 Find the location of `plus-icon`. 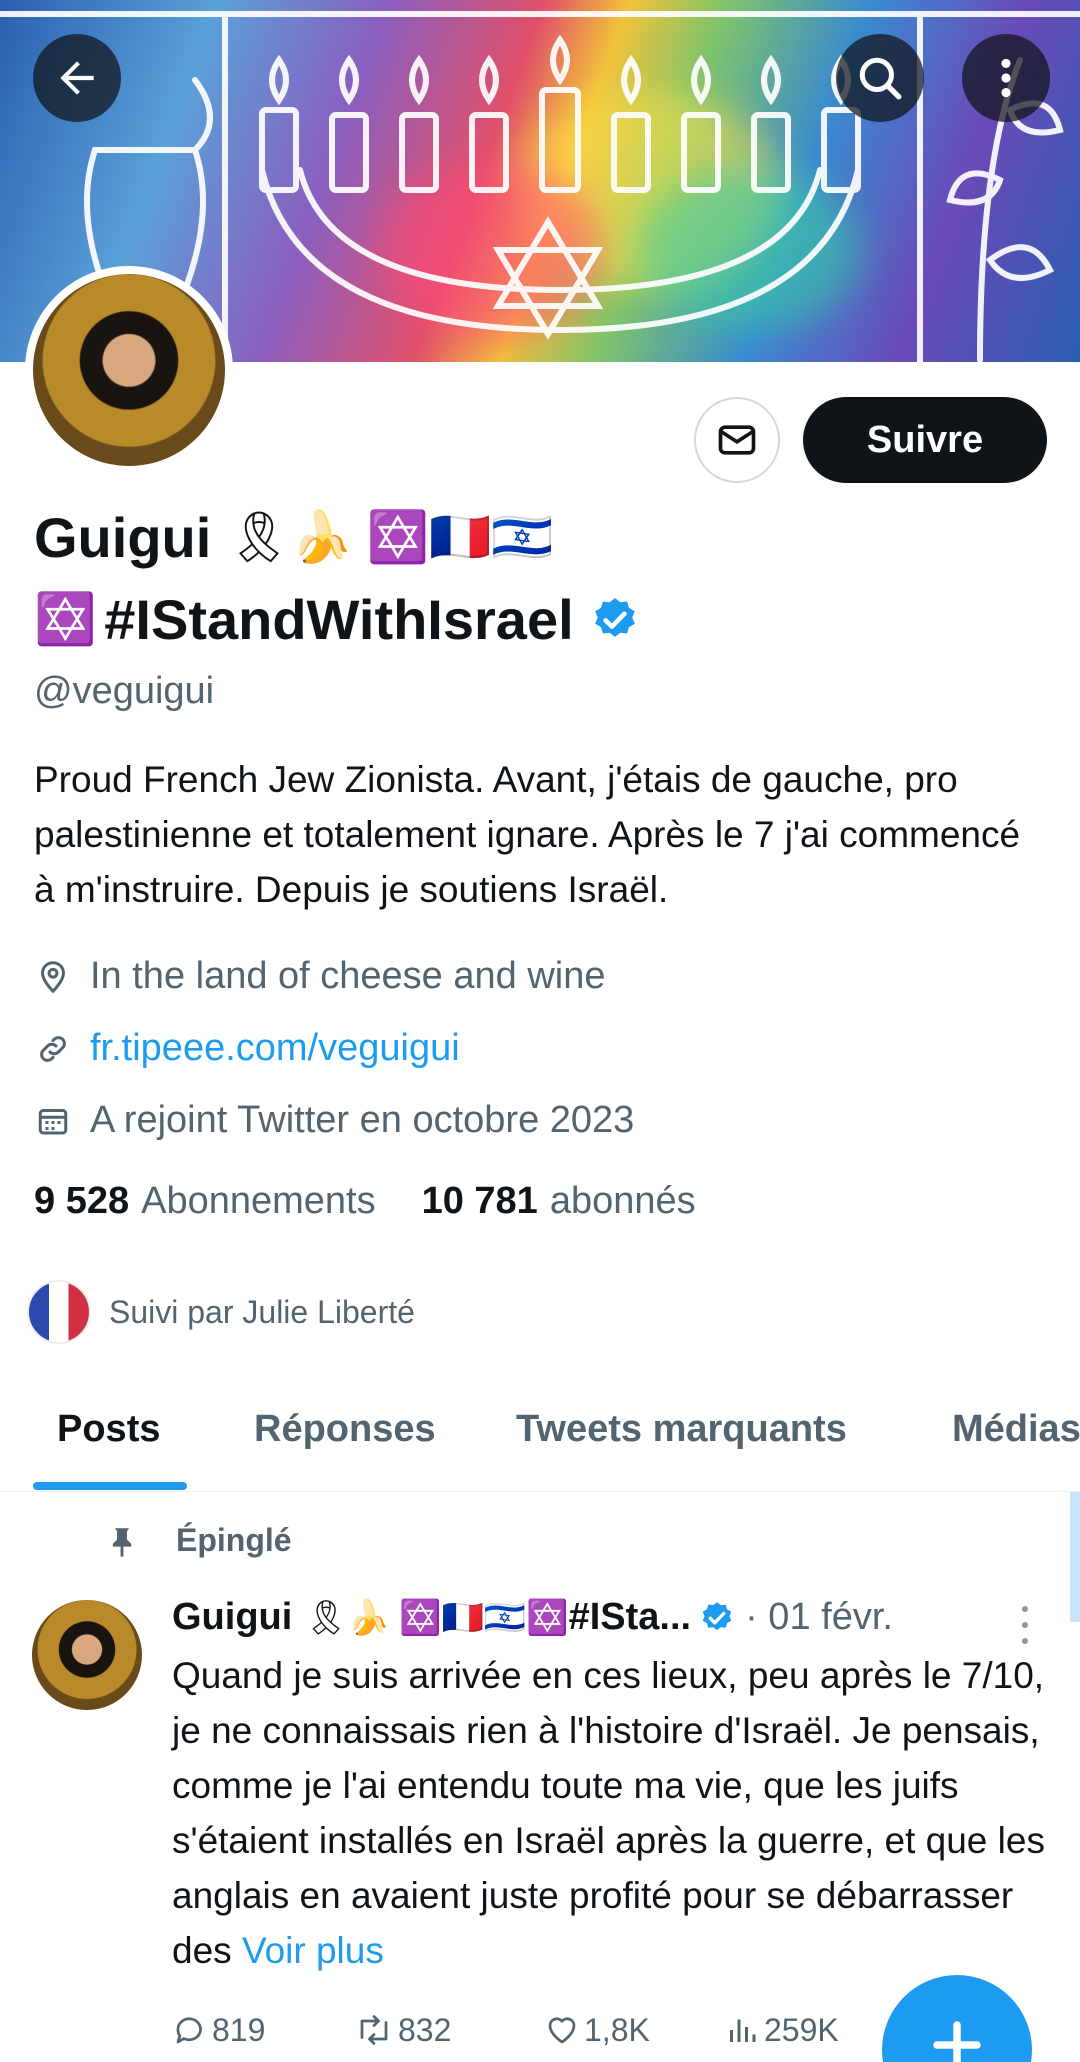

plus-icon is located at coordinates (957, 2041).